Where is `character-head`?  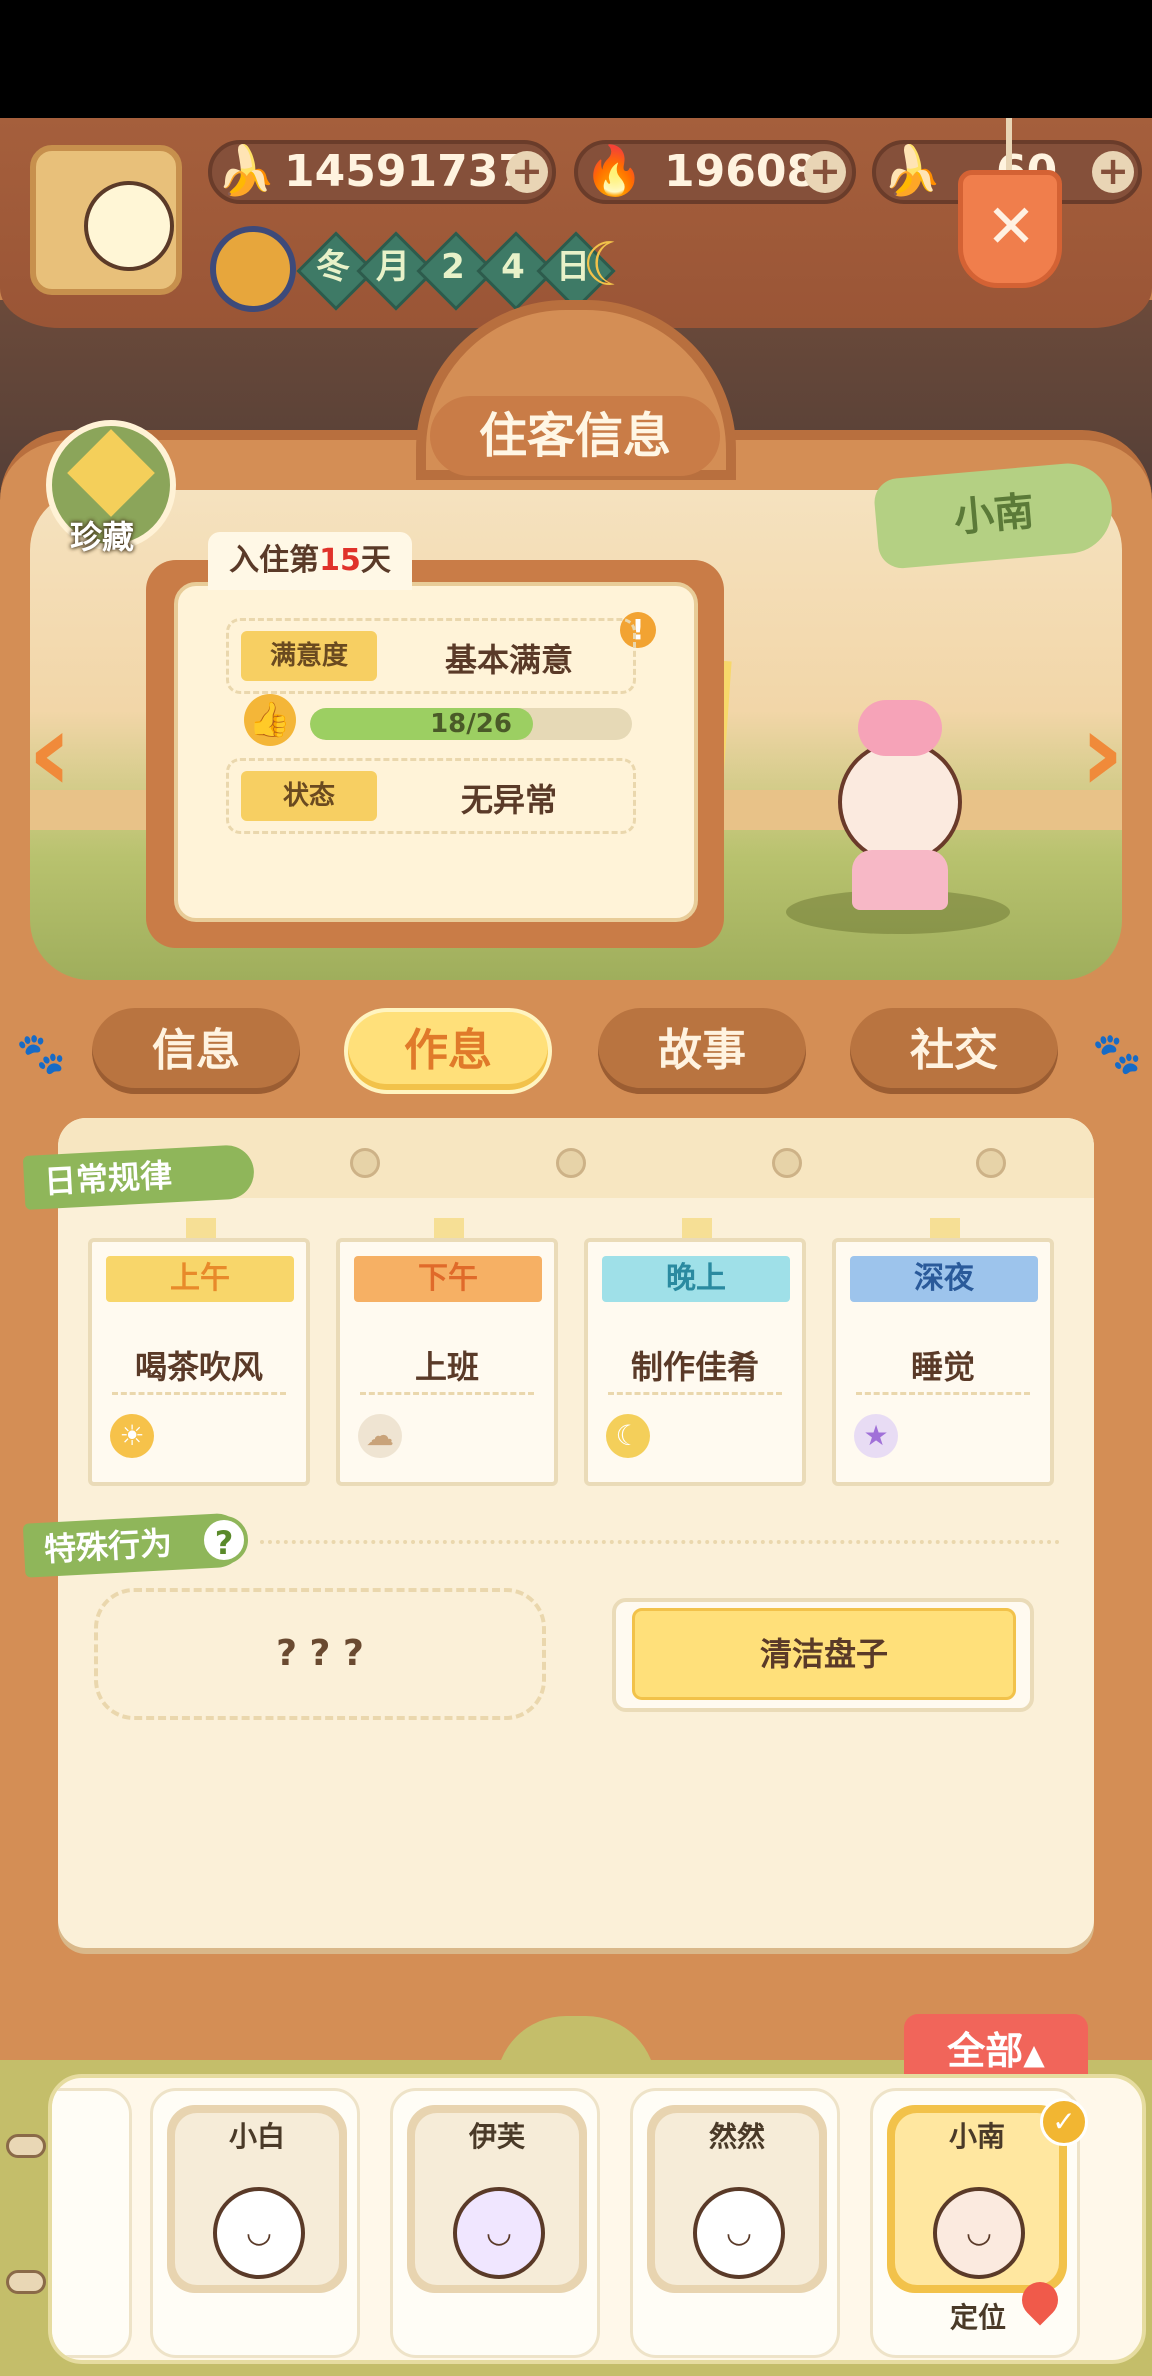
character-head is located at coordinates (900, 802).